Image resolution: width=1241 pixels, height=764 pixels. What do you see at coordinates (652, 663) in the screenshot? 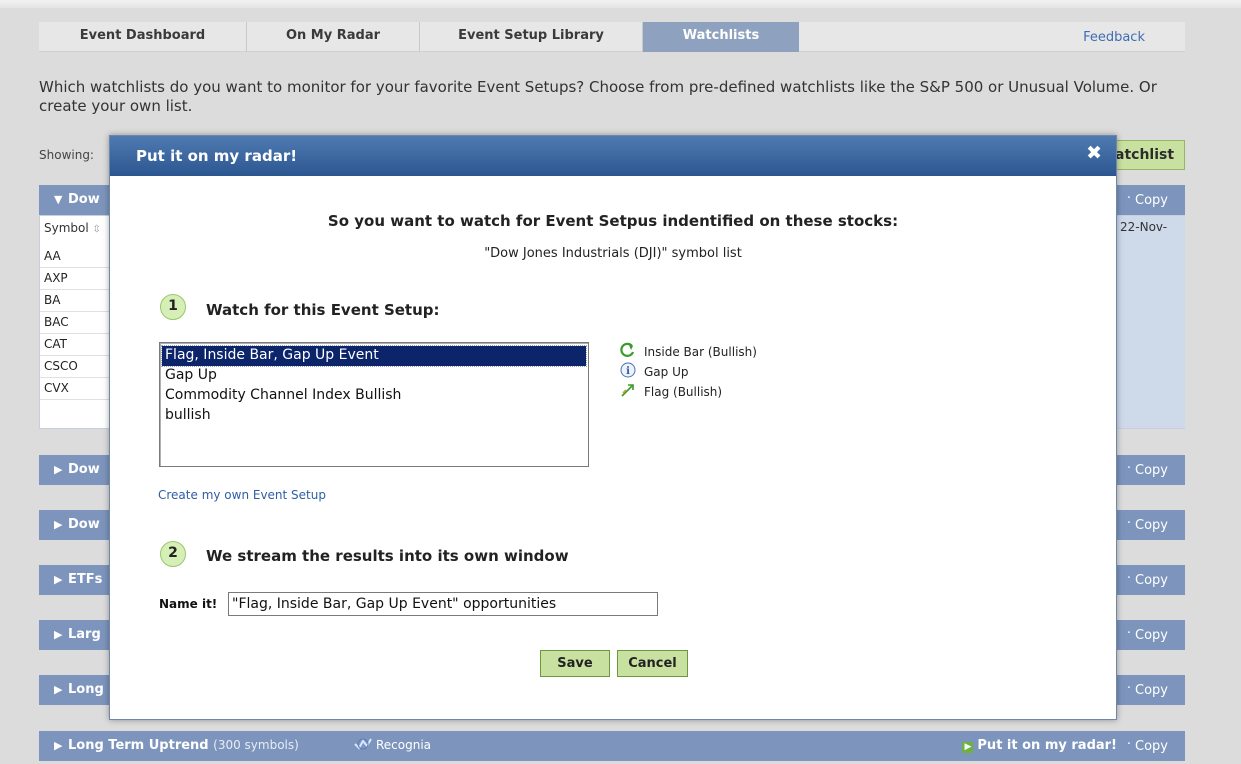
I see `cancel-button: Cancel` at bounding box center [652, 663].